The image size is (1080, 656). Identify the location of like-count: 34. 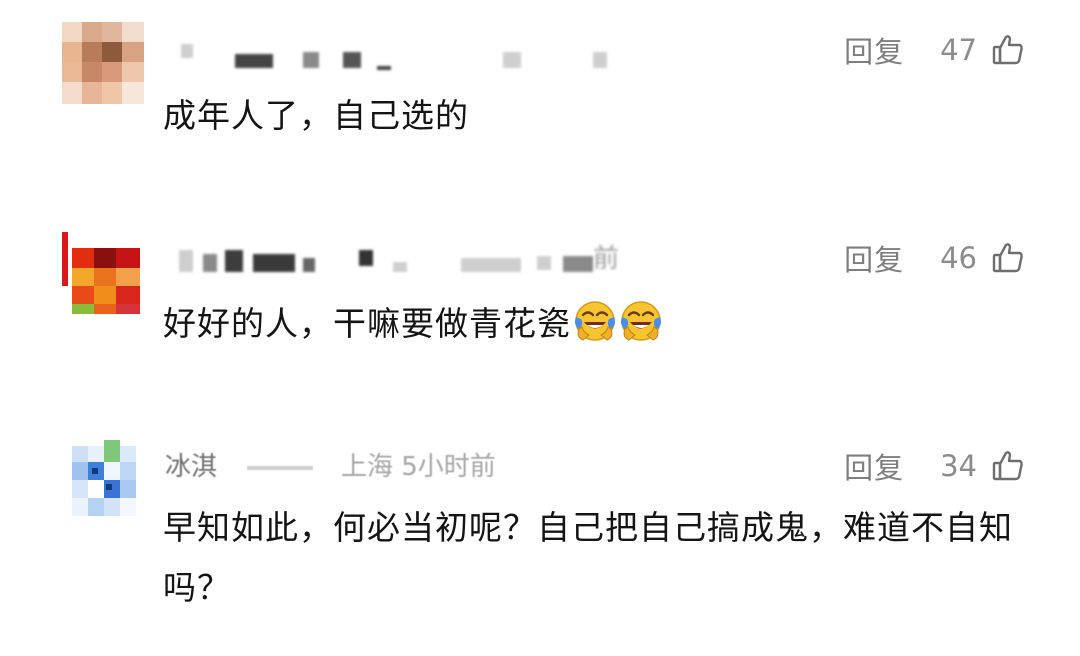
(958, 466).